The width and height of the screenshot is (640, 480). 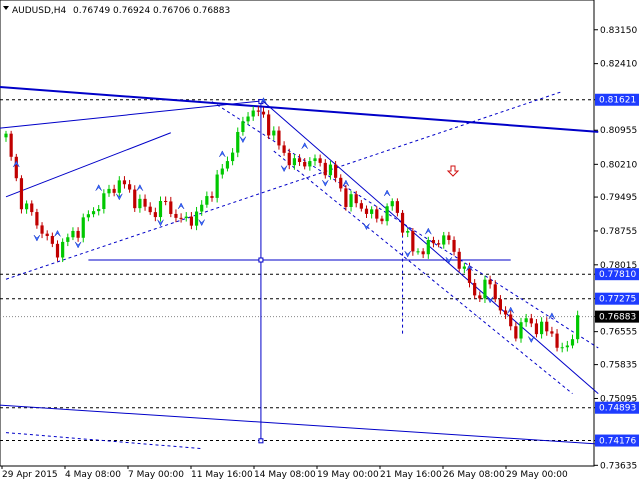 I want to click on level-label: 0.74893, so click(x=617, y=409).